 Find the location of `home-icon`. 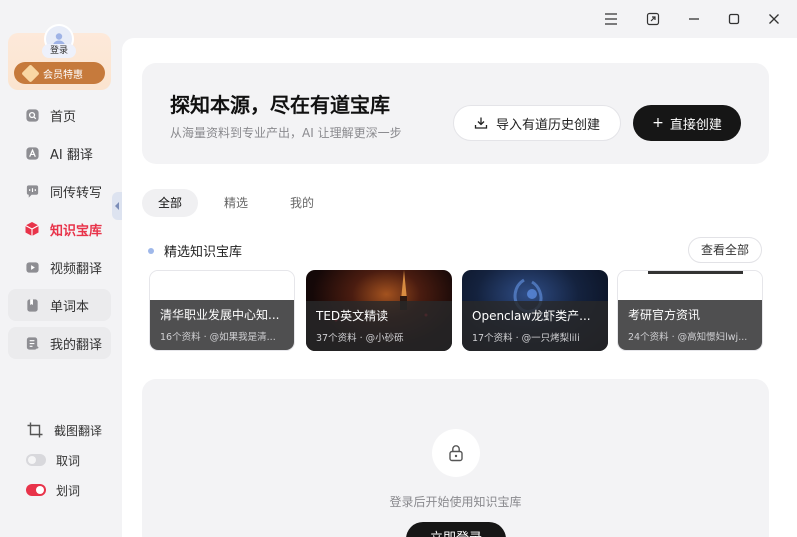

home-icon is located at coordinates (32, 115).